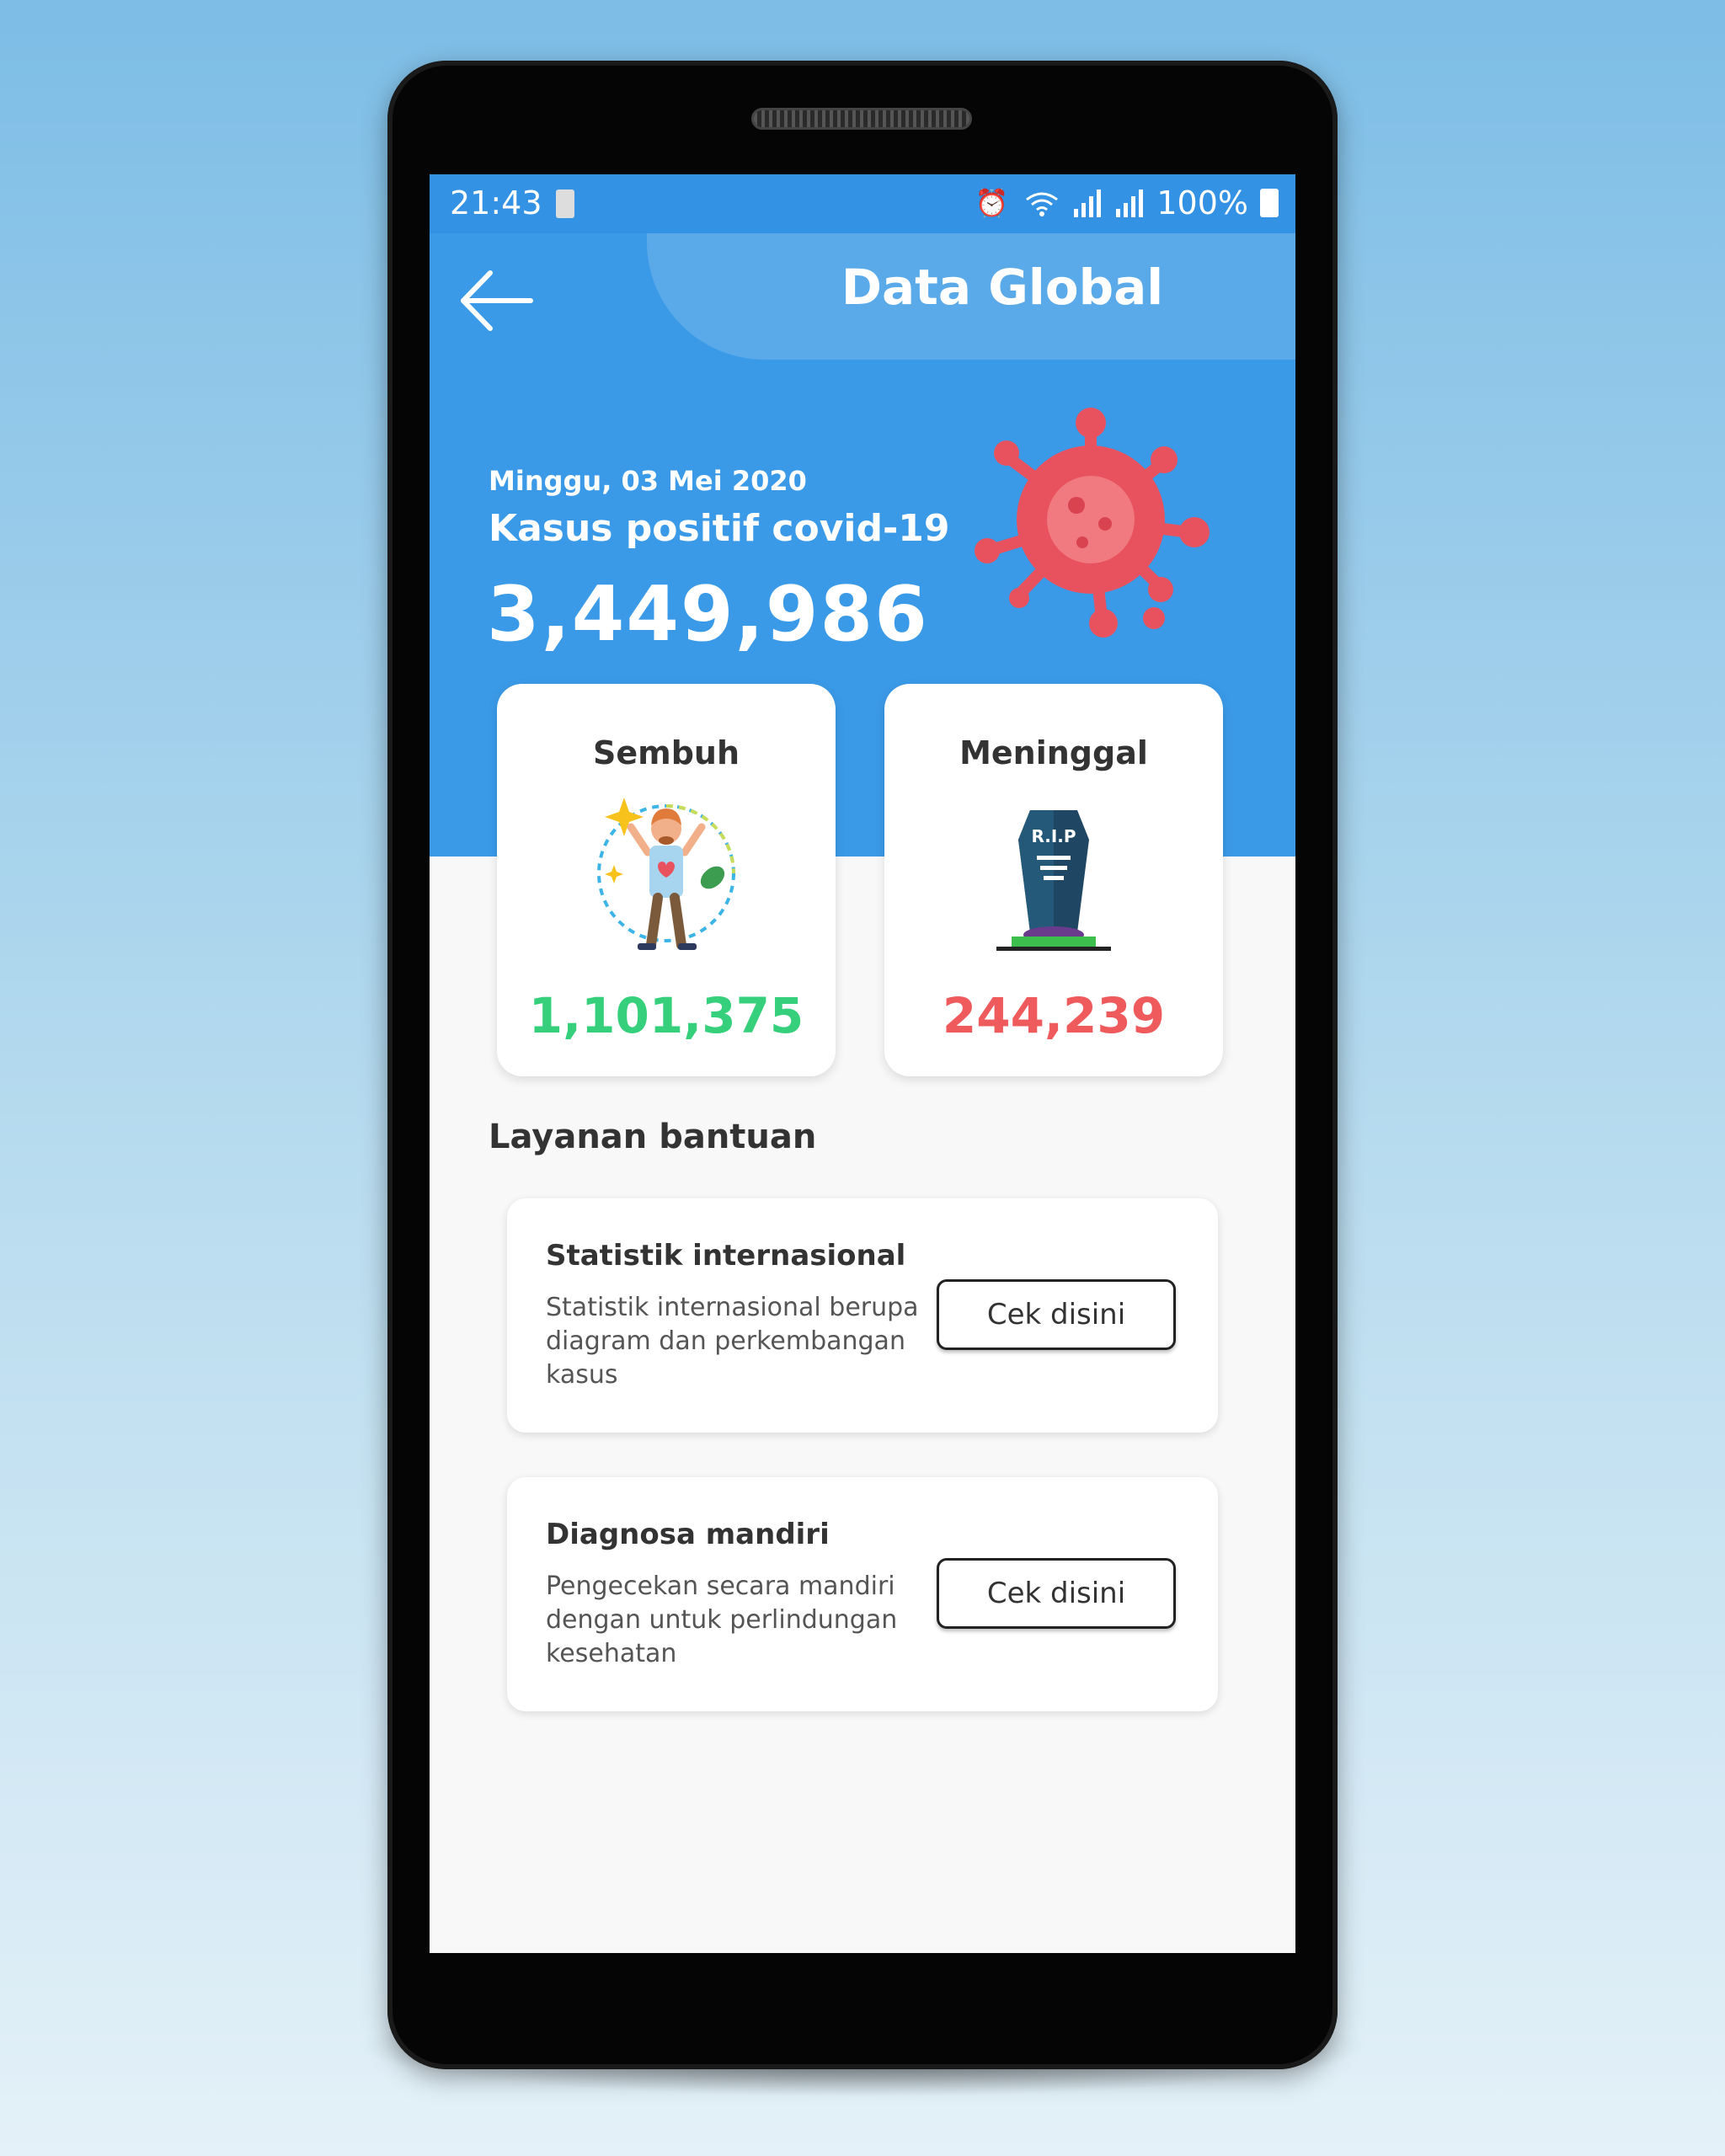 The height and width of the screenshot is (2156, 1725). Describe the element at coordinates (1042, 204) in the screenshot. I see `wifi-icon` at that location.